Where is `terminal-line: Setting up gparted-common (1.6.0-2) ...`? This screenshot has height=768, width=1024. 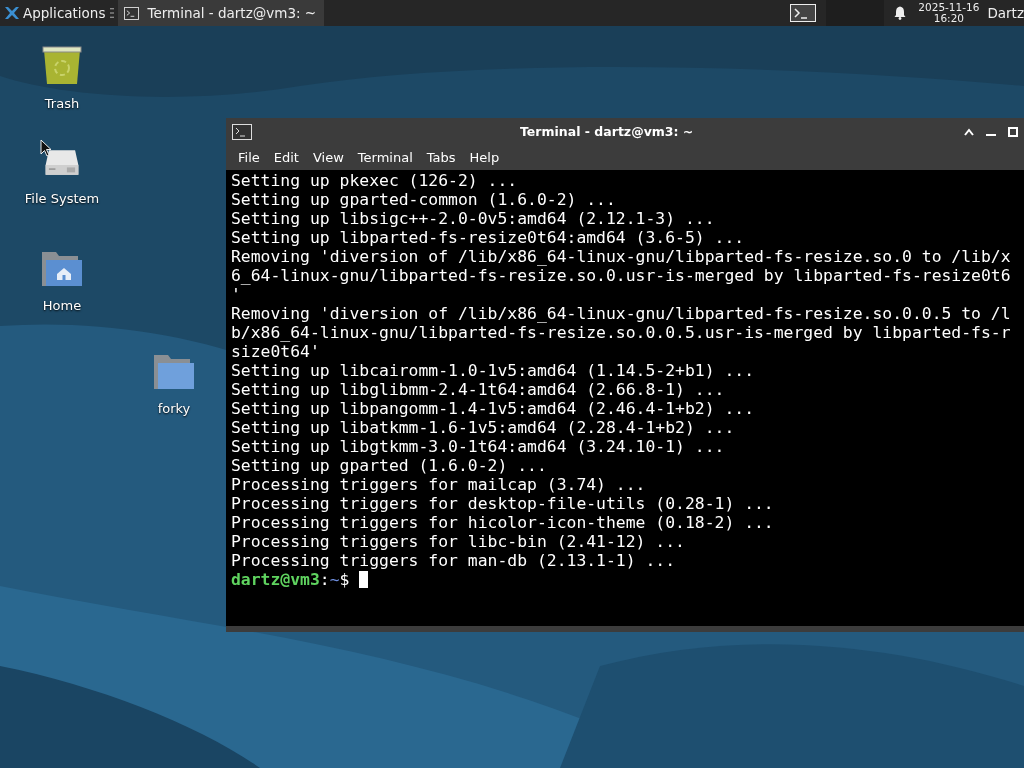 terminal-line: Setting up gparted-common (1.6.0-2) ... is located at coordinates (423, 199).